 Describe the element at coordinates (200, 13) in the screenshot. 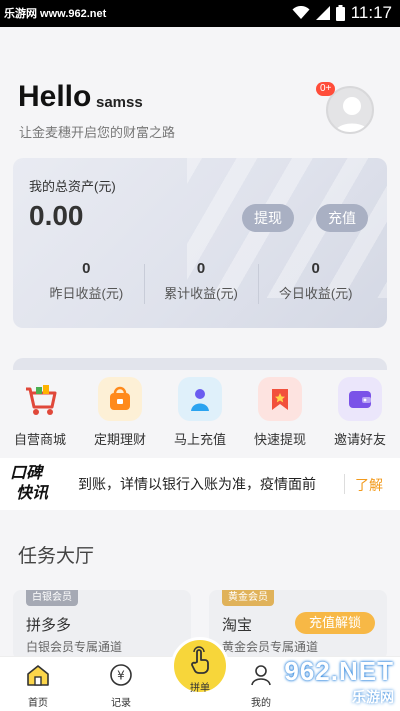

I see `status-bar: 乐游网 www.962.net 11:17` at that location.